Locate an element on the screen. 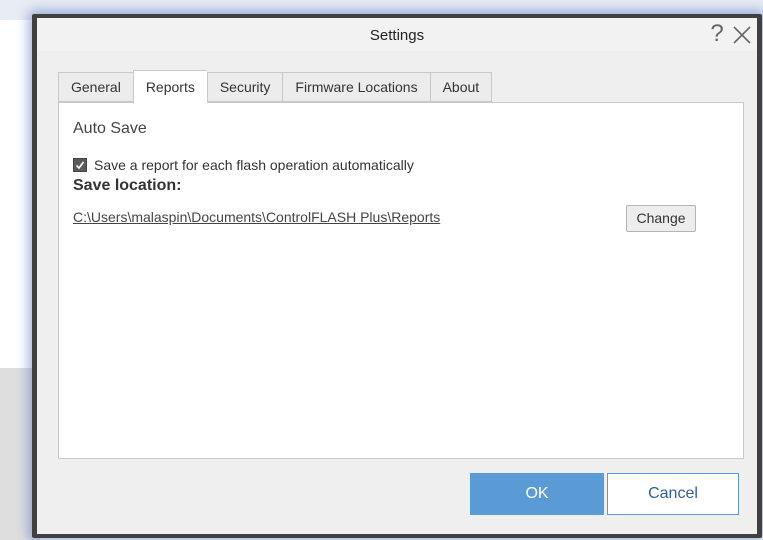 This screenshot has width=763, height=540. change-location-button: Change is located at coordinates (661, 218).